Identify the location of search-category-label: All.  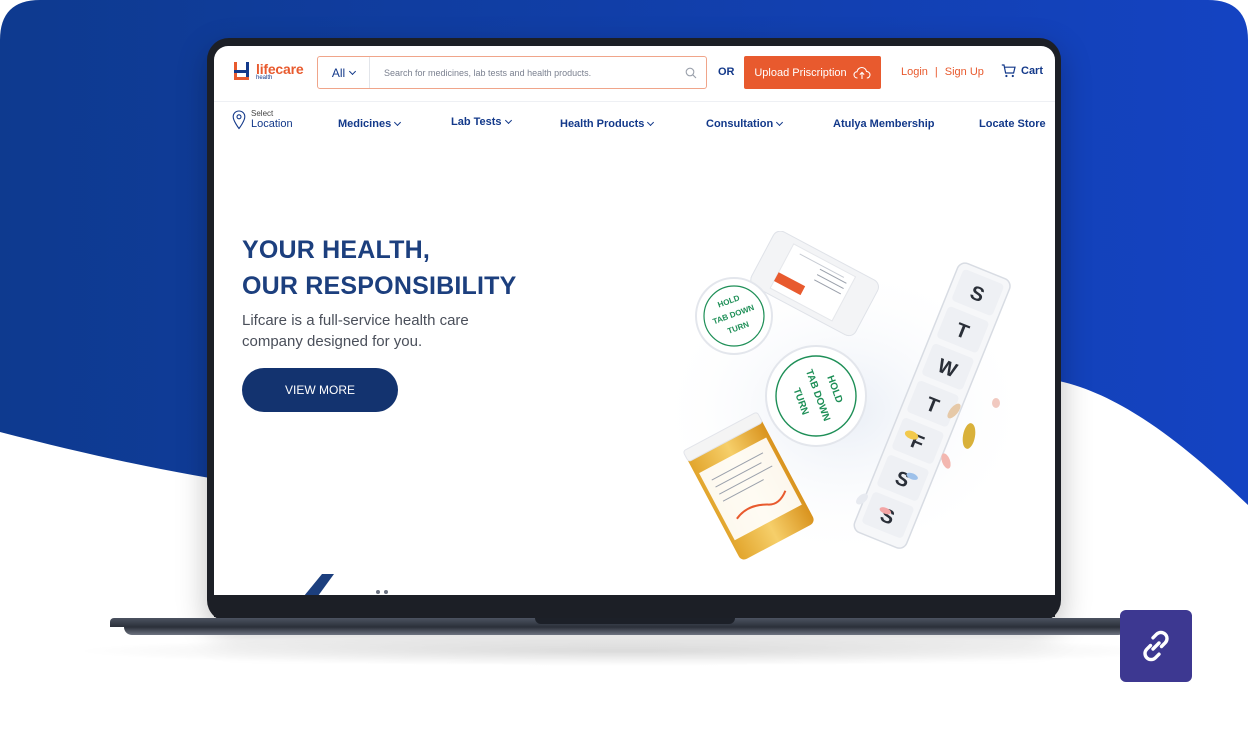
(338, 72).